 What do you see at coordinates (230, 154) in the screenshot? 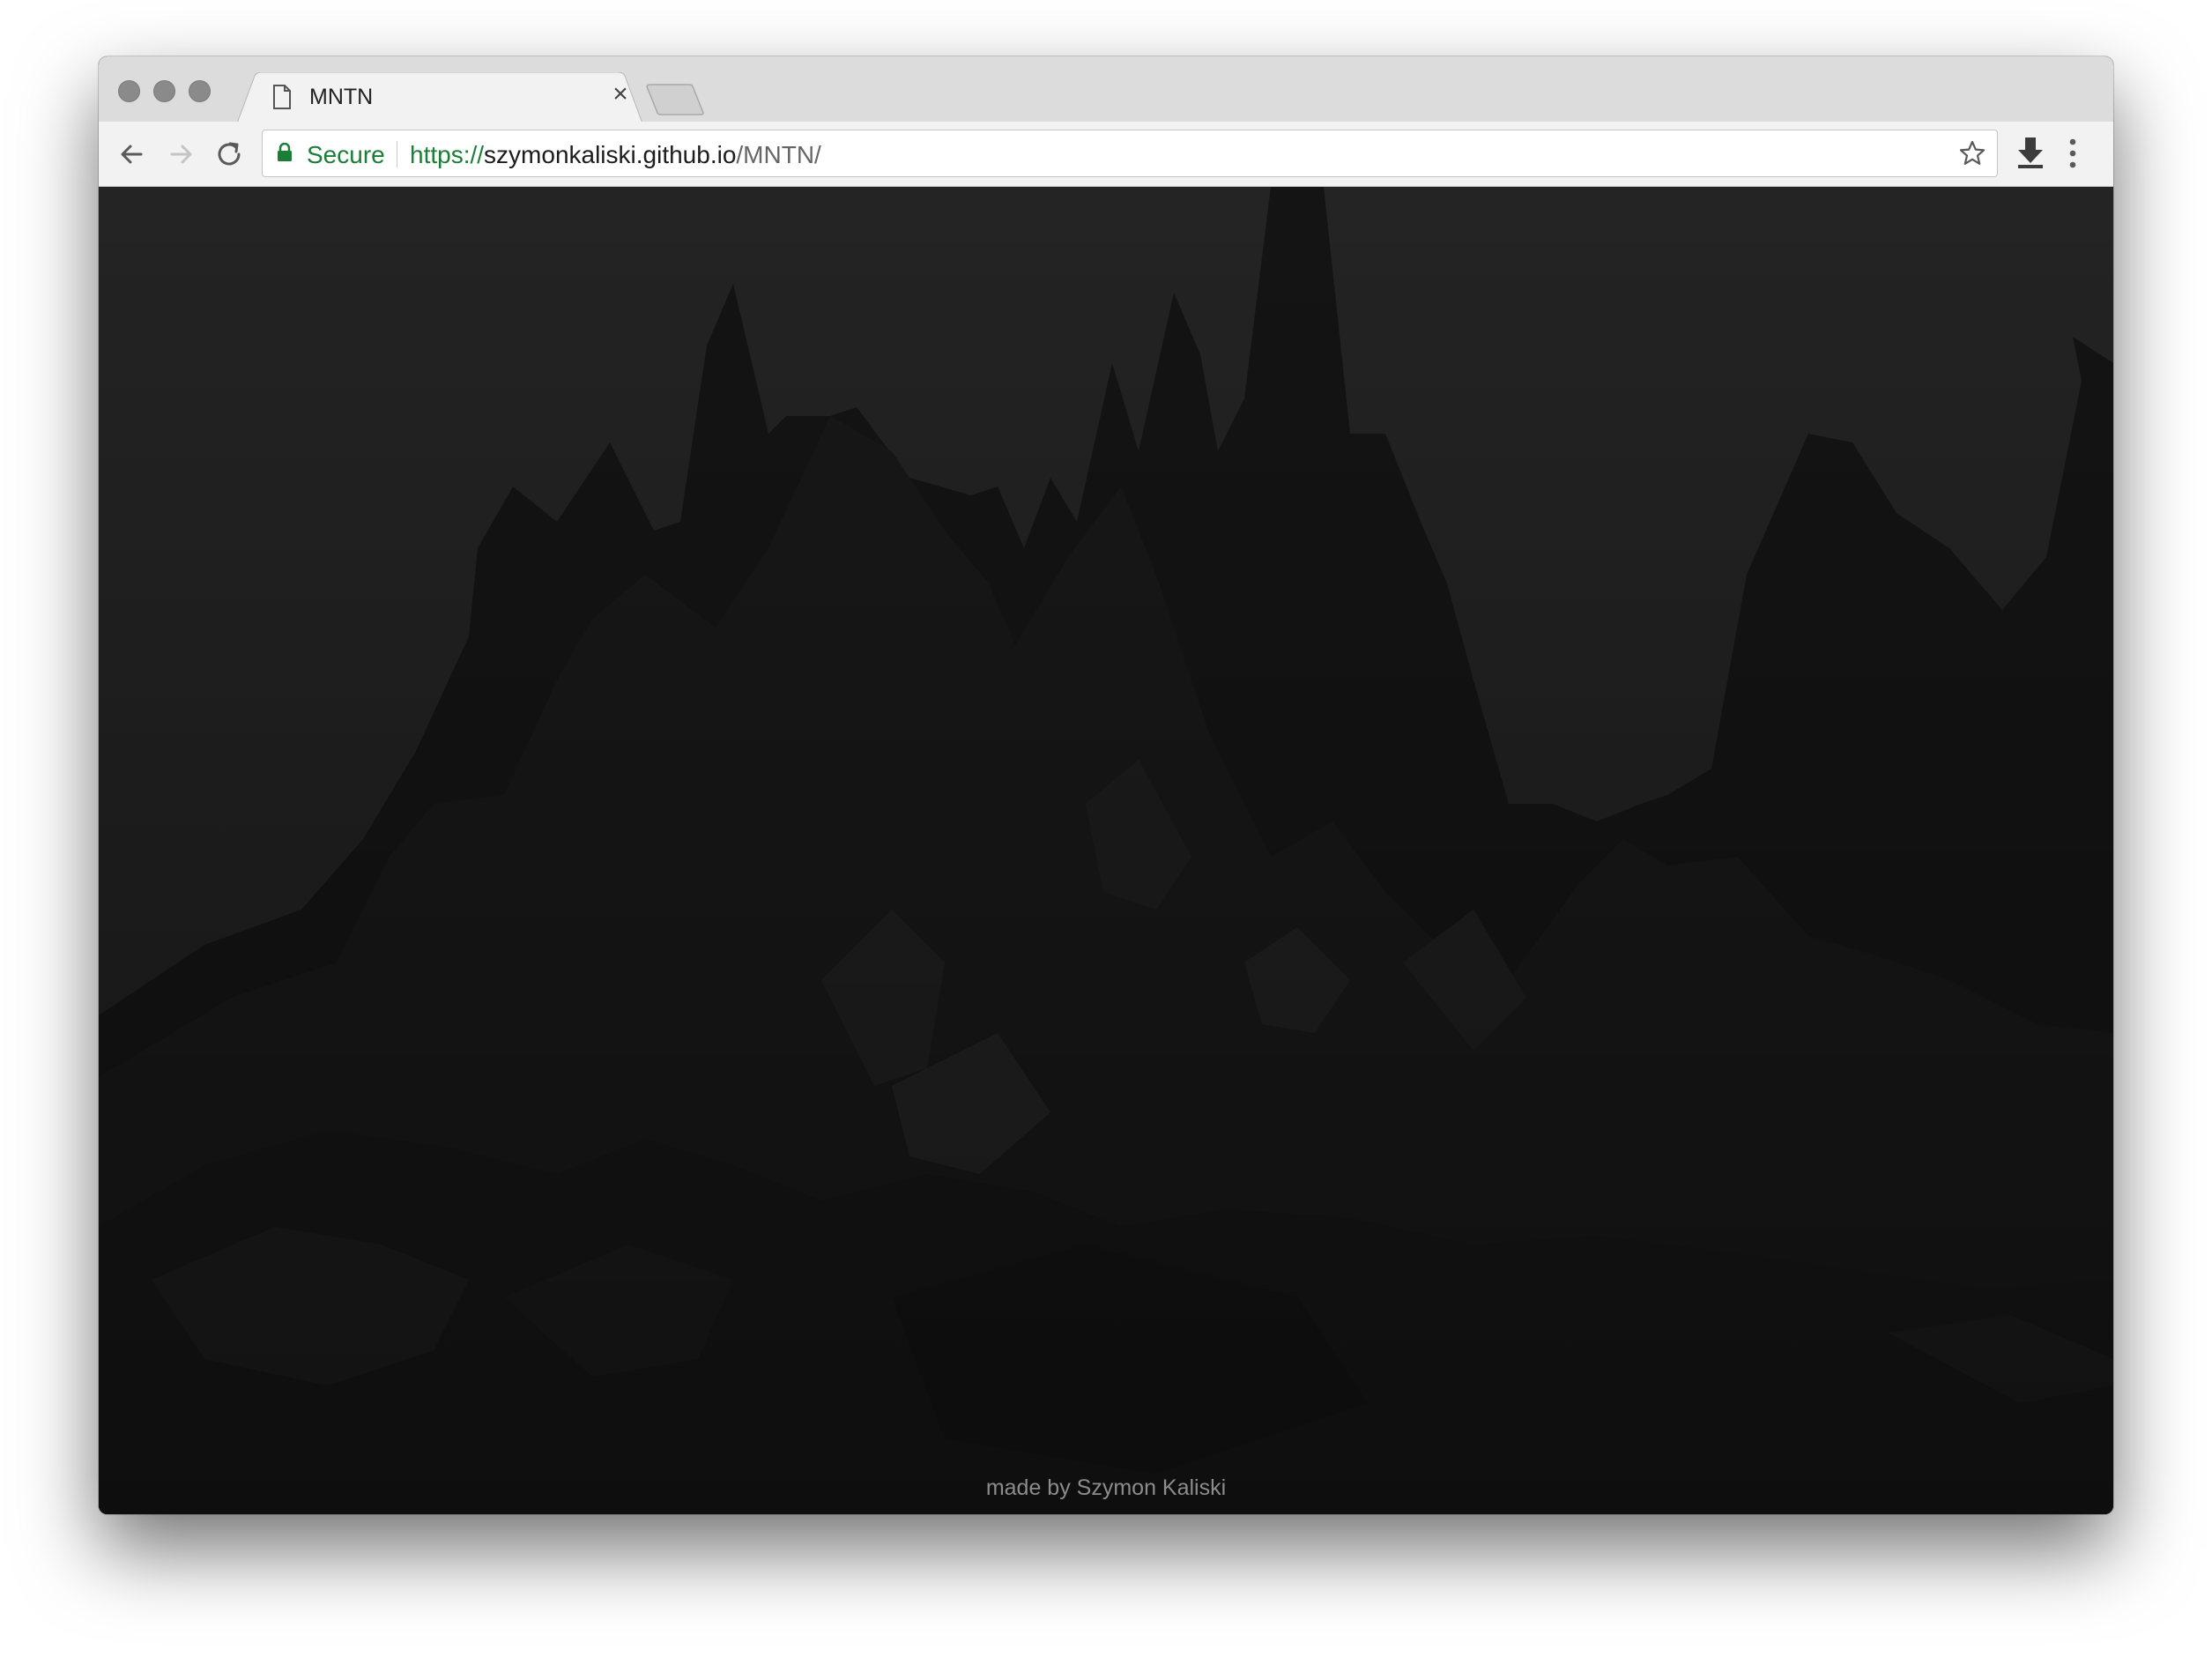
I see `reload-icon` at bounding box center [230, 154].